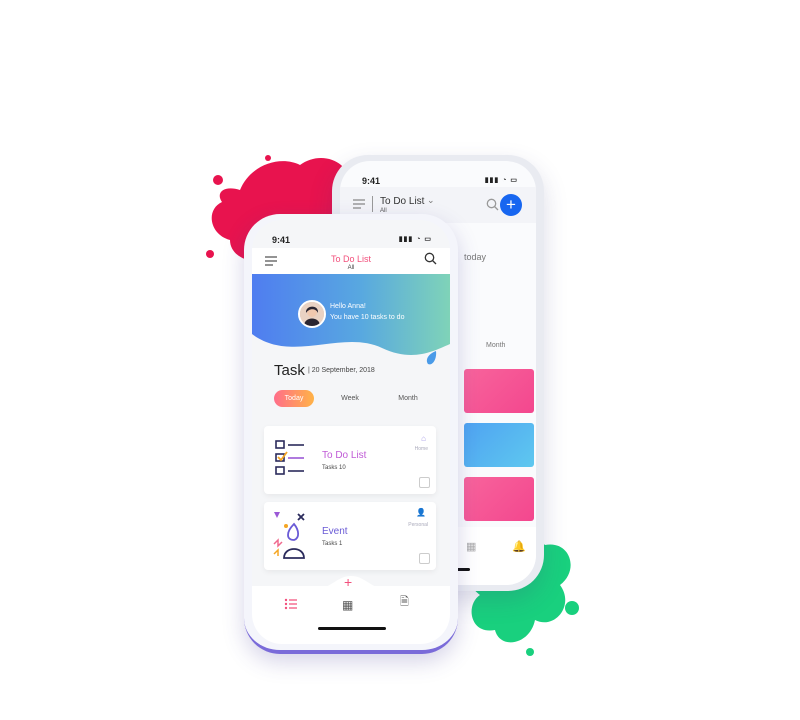 Image resolution: width=800 pixels, height=720 pixels. What do you see at coordinates (421, 512) in the screenshot?
I see `person-icon: 👤` at bounding box center [421, 512].